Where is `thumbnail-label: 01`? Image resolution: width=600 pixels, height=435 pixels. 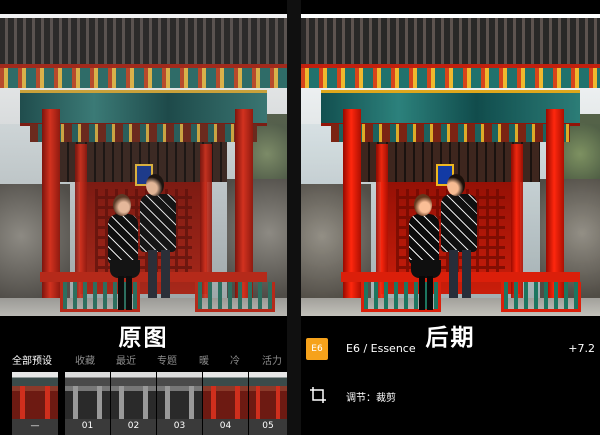
thumbnail-label: 01 is located at coordinates (87, 427).